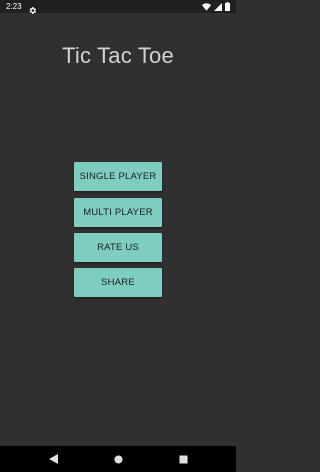  Describe the element at coordinates (118, 176) in the screenshot. I see `single-player-button: SINGLE PLAYER` at that location.